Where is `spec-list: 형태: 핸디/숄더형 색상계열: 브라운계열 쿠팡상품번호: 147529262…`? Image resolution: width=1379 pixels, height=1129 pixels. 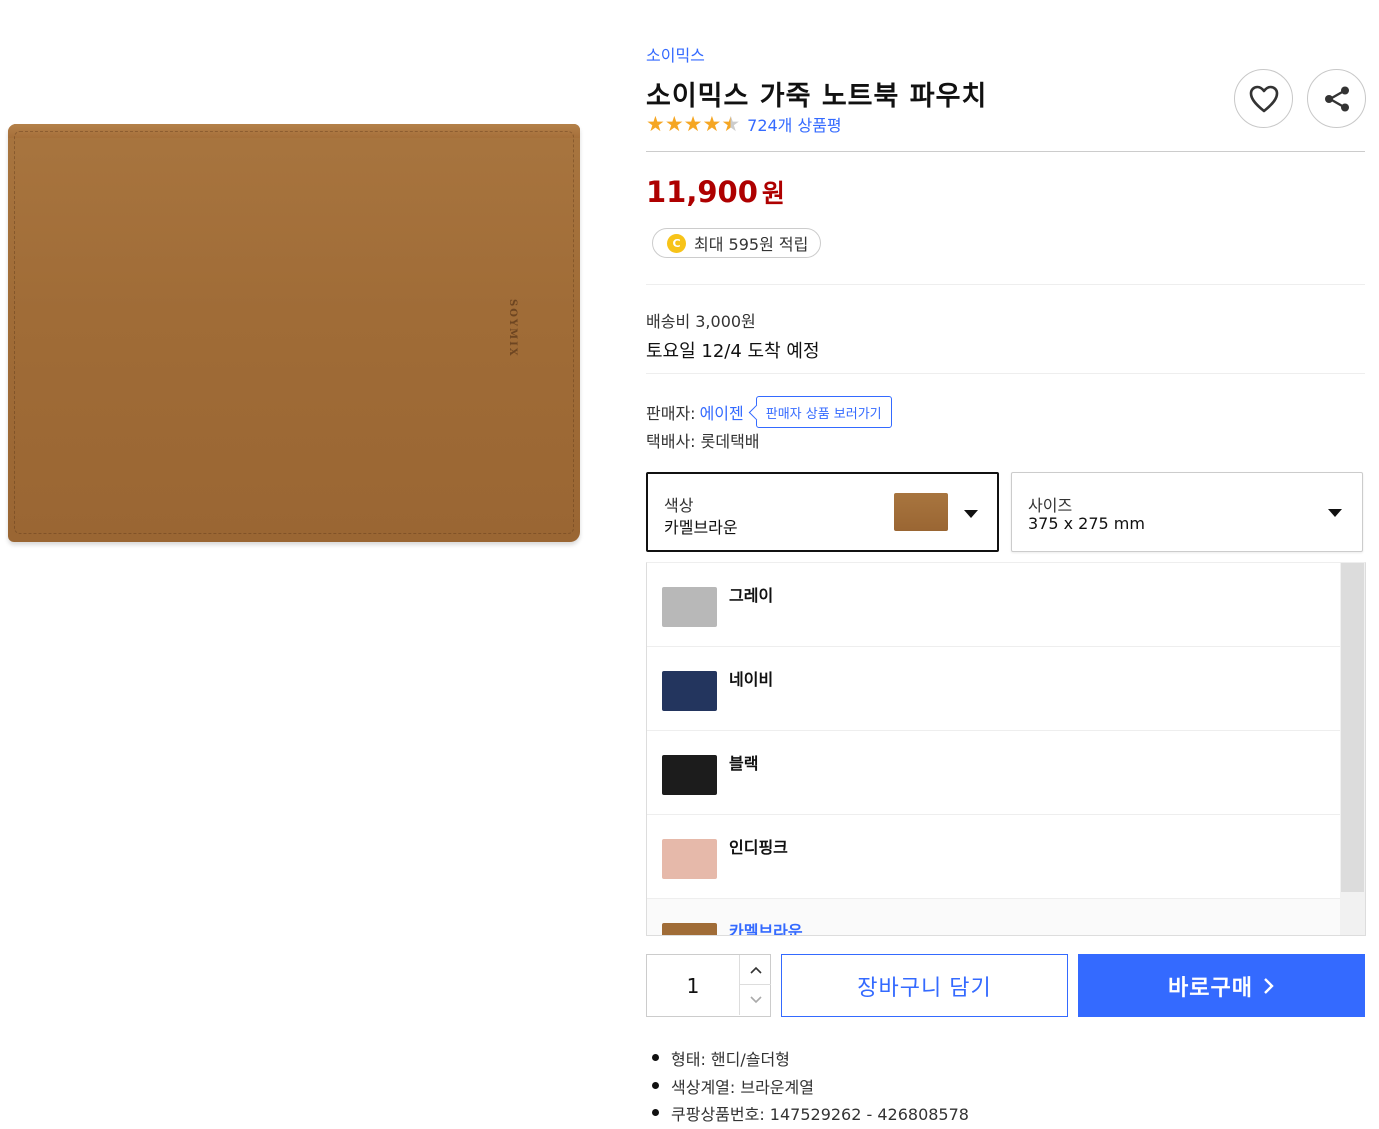
spec-list: 형태: 핸디/숄더형 색상계열: 브라운계열 쿠팡상품번호: 147529262… is located at coordinates (809, 1087).